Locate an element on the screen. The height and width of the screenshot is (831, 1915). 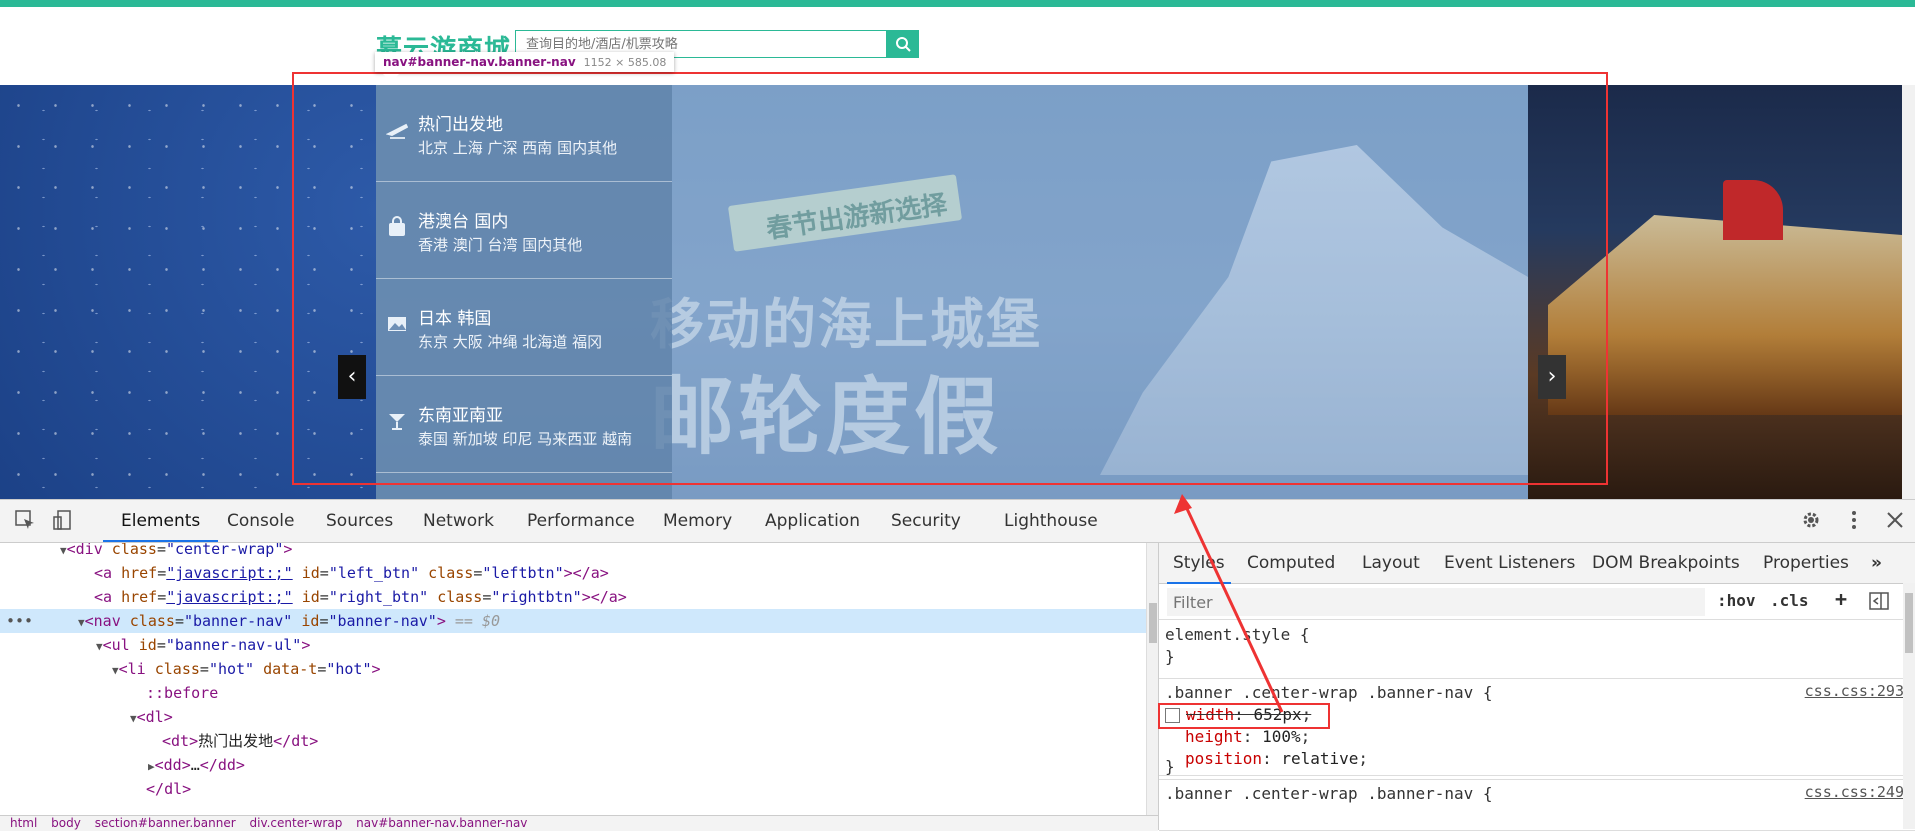
inspect-element-icon is located at coordinates (25, 520).